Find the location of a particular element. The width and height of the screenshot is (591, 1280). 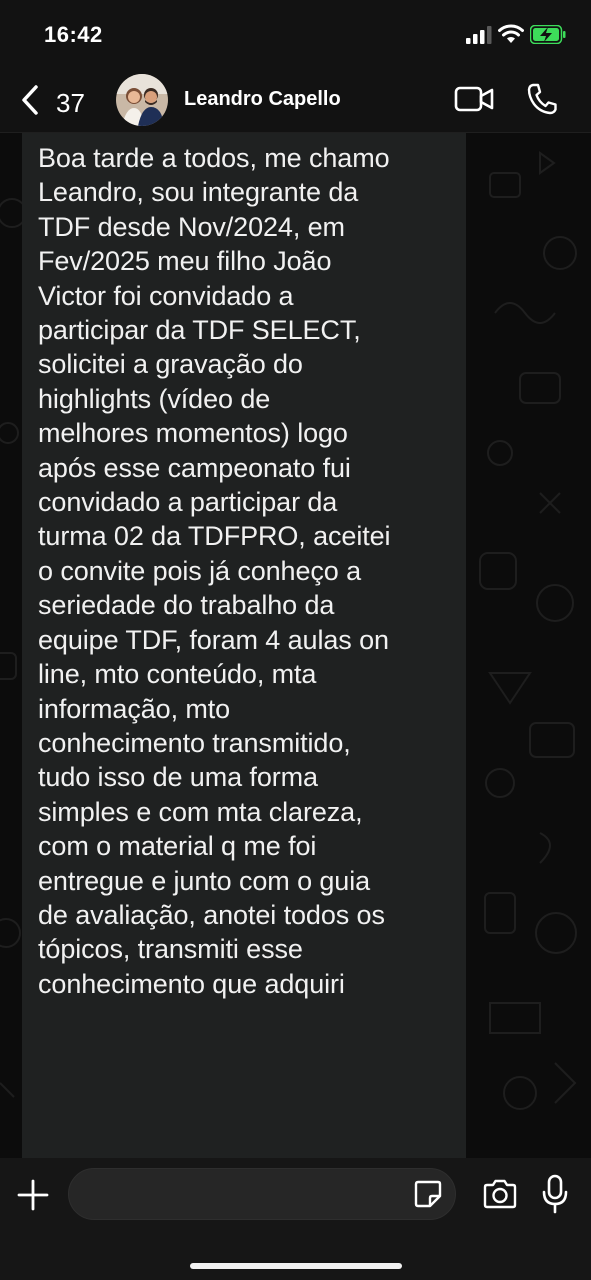

chat-header: 37 Leandro Capello is located at coordinates (295, 101).